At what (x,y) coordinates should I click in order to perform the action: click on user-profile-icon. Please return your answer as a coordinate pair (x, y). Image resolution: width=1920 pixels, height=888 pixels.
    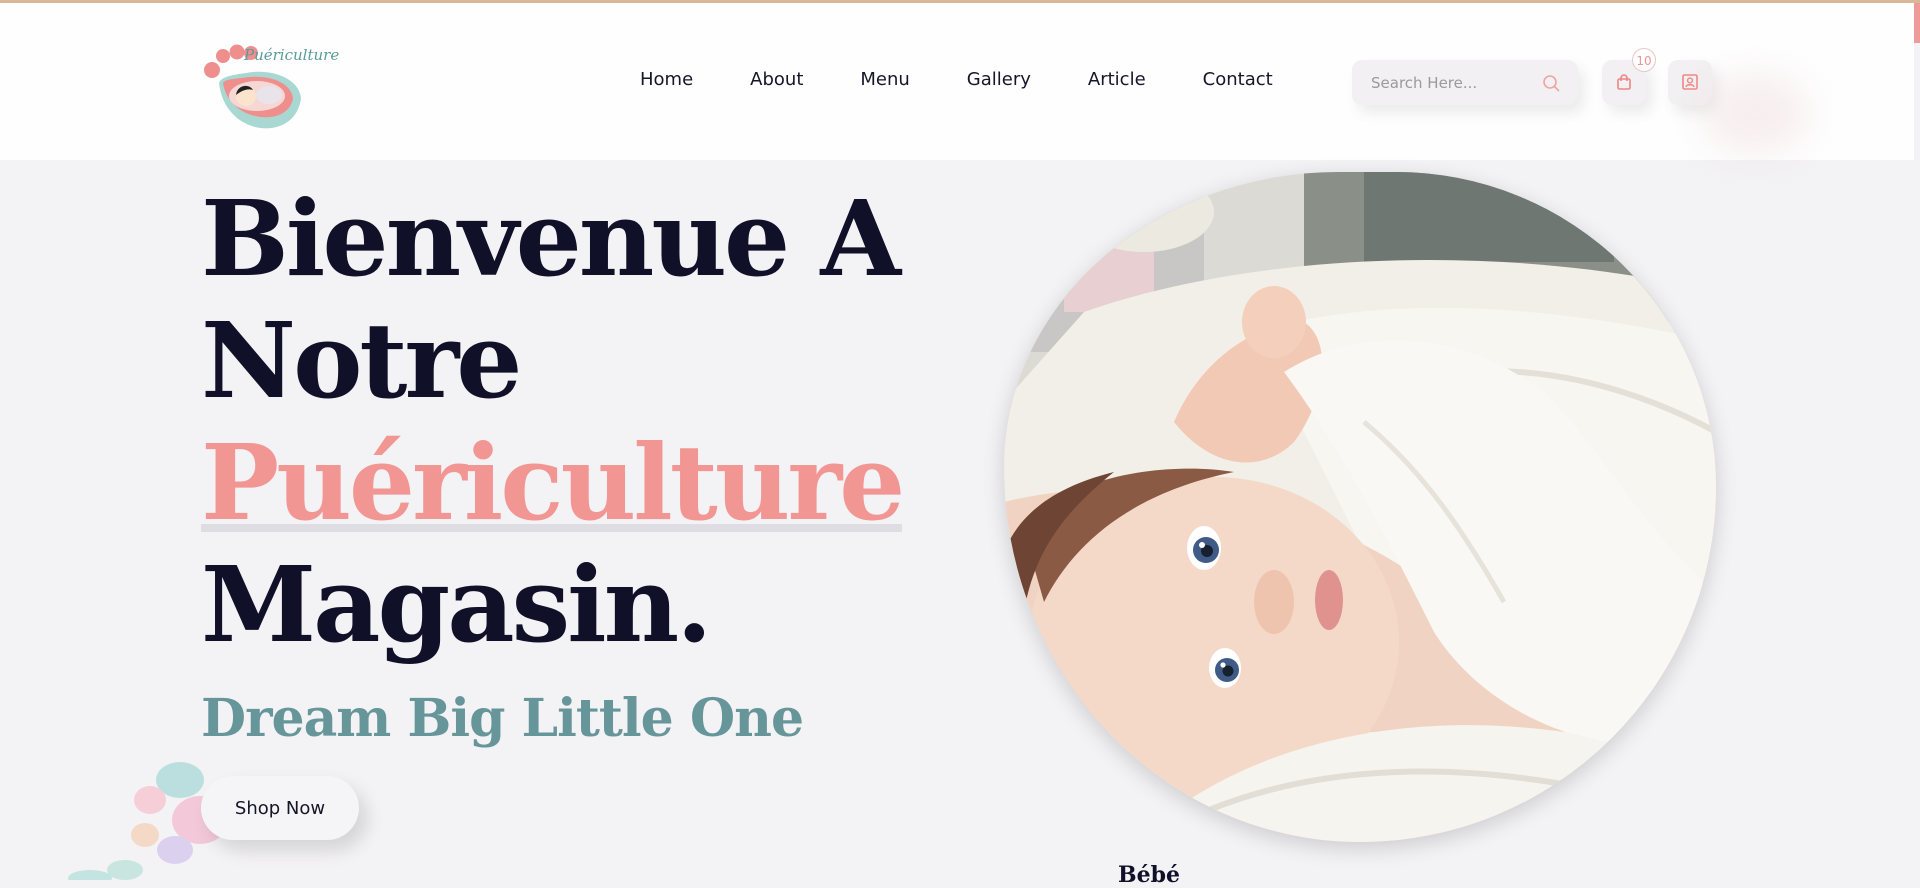
    Looking at the image, I should click on (1690, 82).